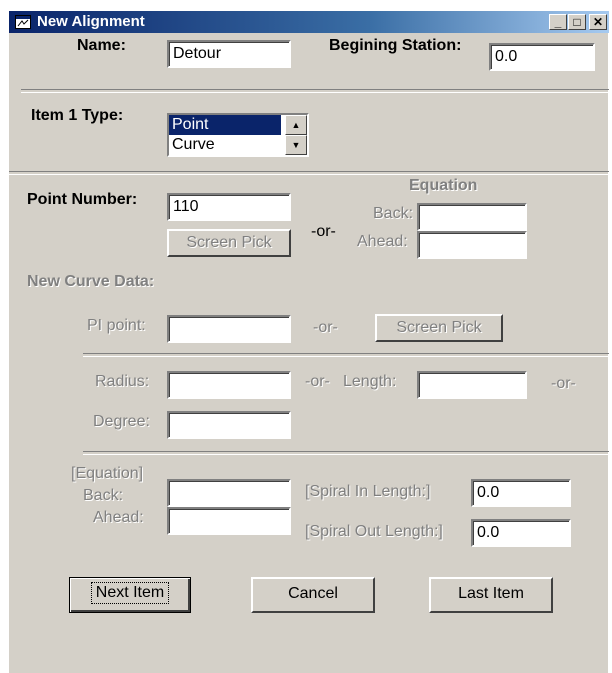  I want to click on spiral-in-label: [Spiral In Length:], so click(368, 491).